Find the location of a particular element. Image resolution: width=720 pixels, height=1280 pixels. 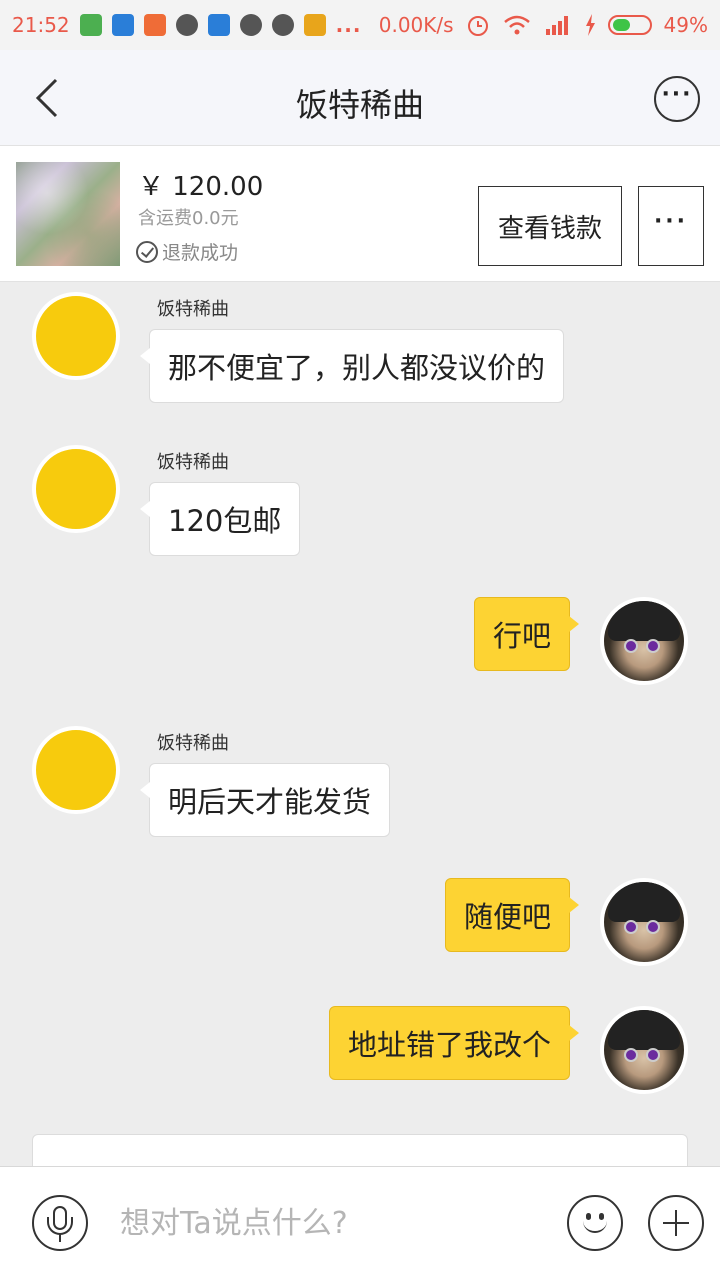

outgoing-message-bubble: 行吧 is located at coordinates (526, 634).